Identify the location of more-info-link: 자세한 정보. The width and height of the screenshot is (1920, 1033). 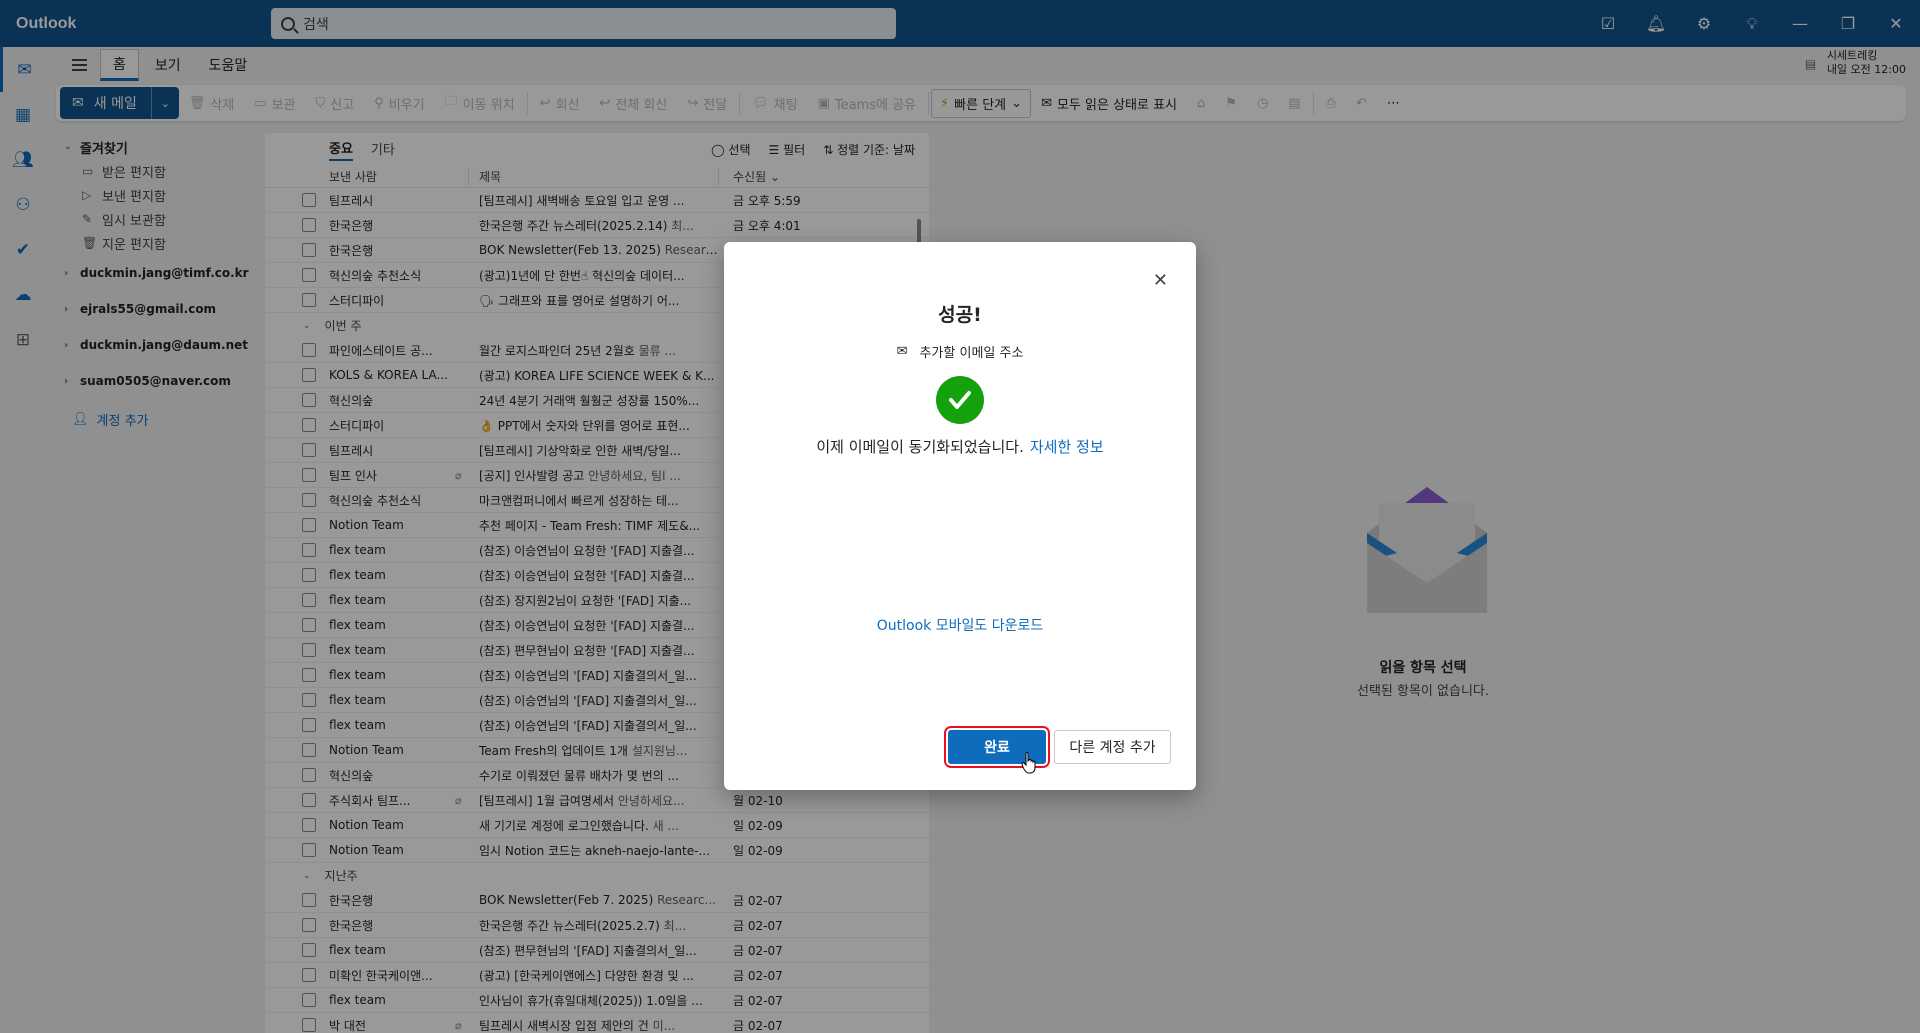
(1067, 447).